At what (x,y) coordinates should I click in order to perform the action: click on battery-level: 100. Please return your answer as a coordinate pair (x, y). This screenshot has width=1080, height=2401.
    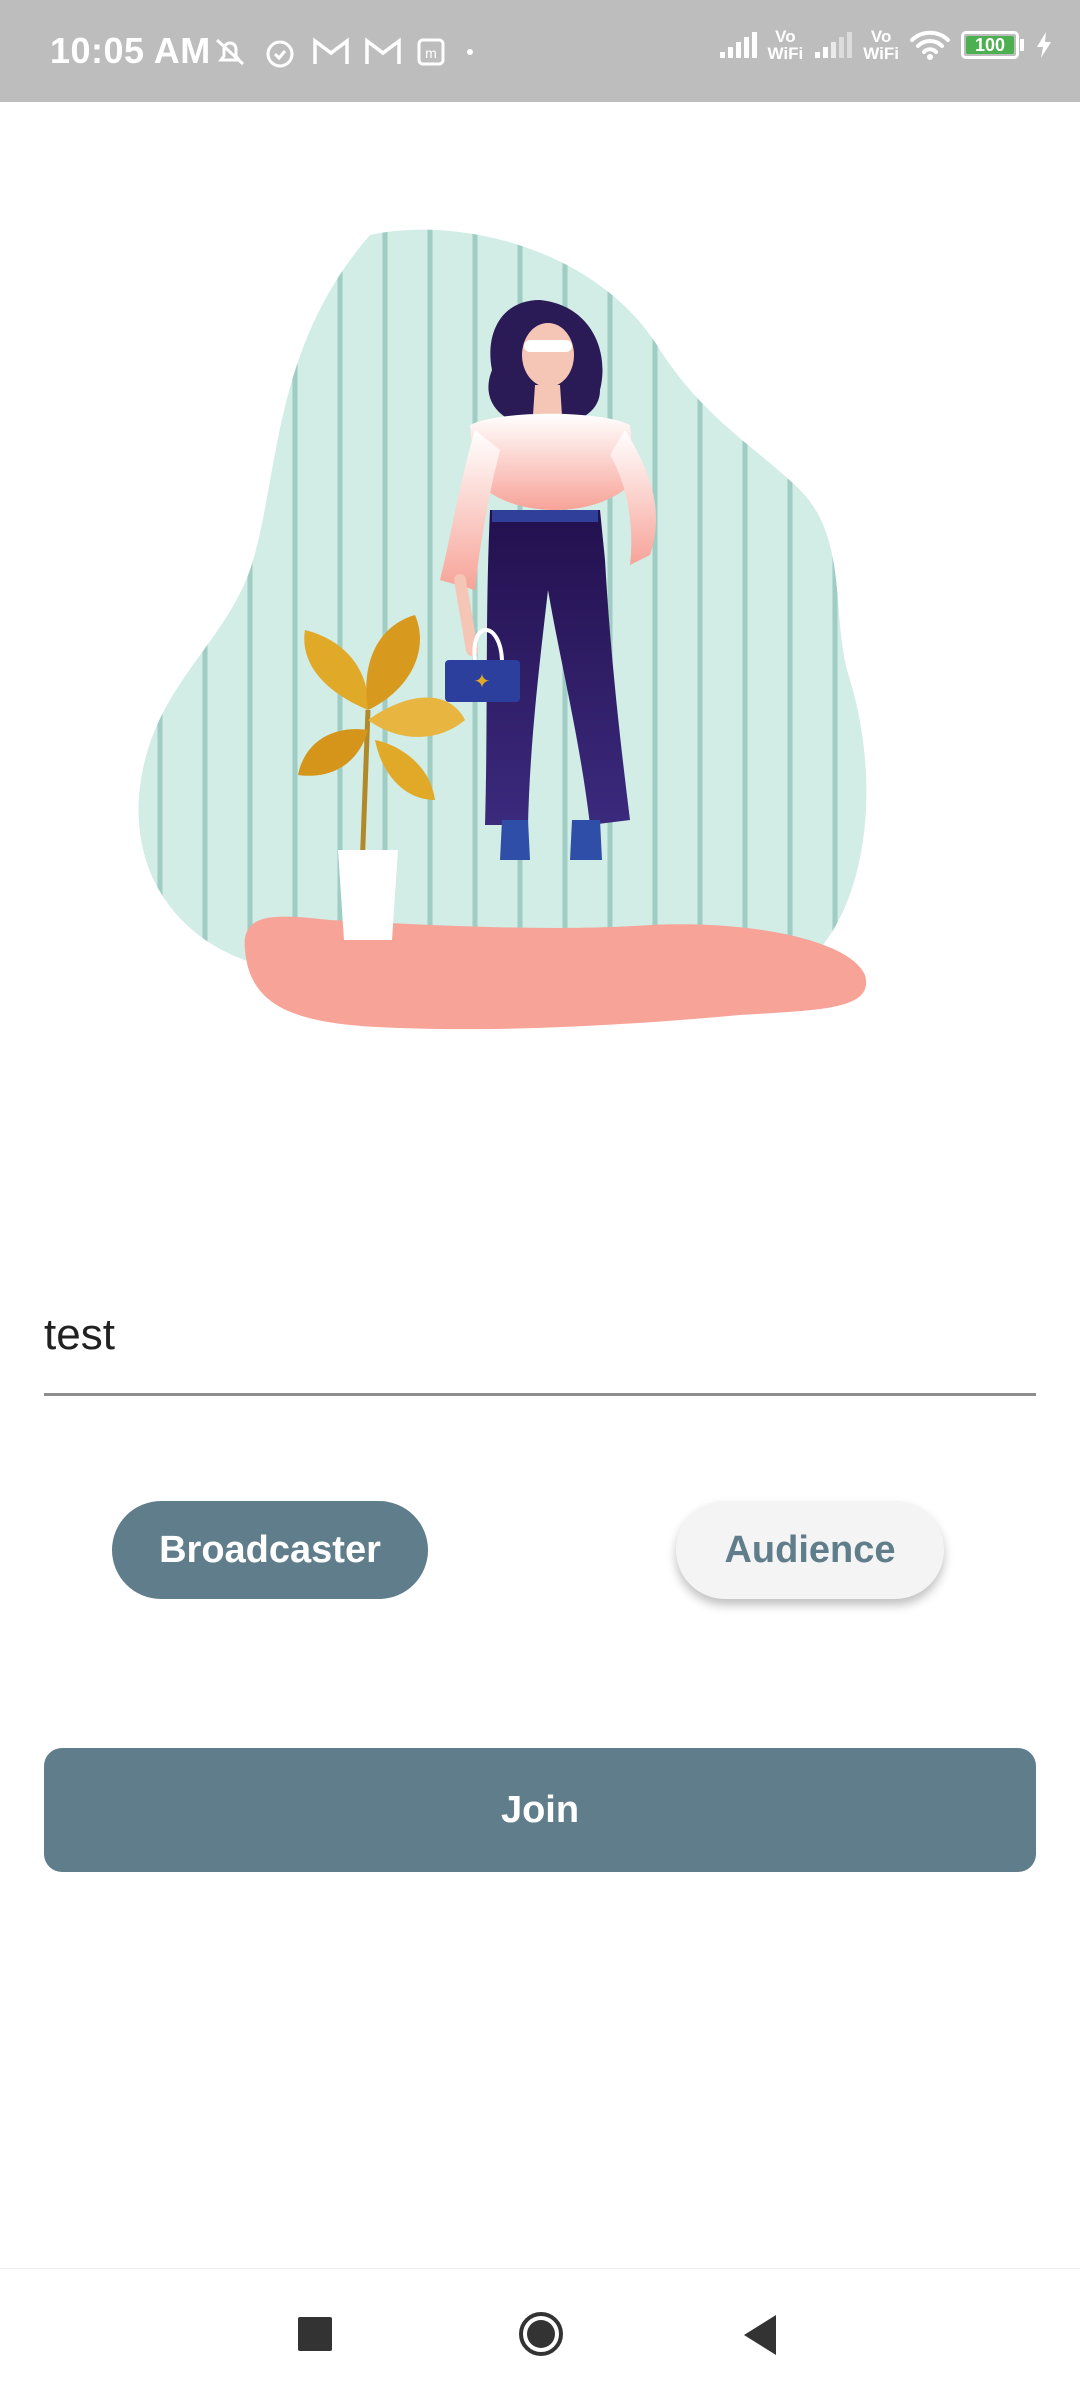
    Looking at the image, I should click on (990, 44).